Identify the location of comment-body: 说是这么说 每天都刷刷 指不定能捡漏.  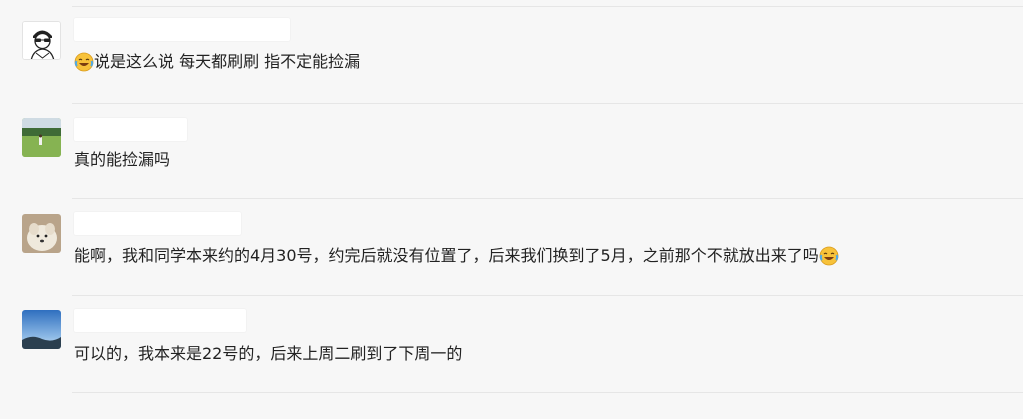
(227, 61).